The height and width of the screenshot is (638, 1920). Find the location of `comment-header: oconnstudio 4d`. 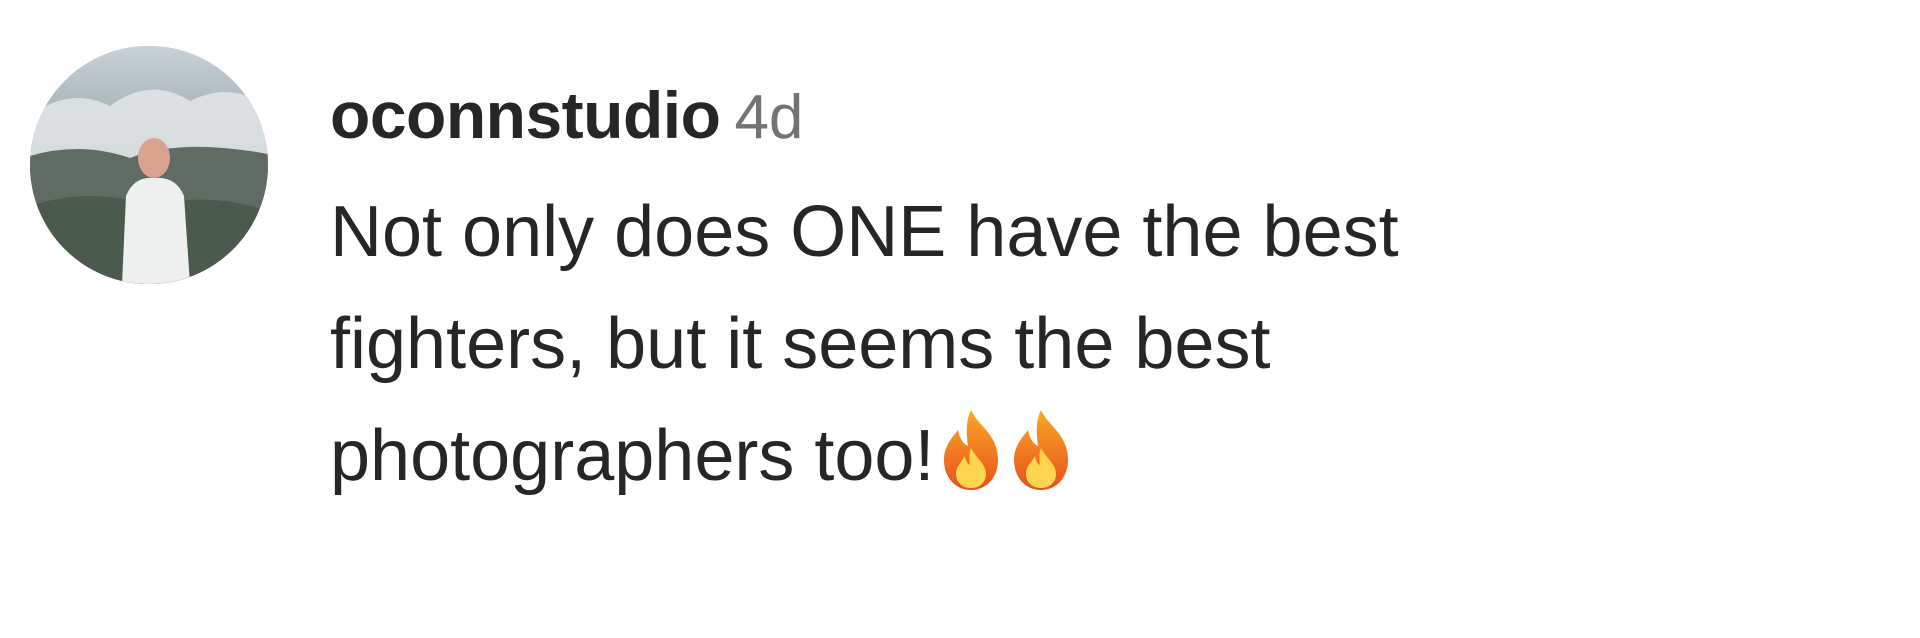

comment-header: oconnstudio 4d is located at coordinates (1110, 115).